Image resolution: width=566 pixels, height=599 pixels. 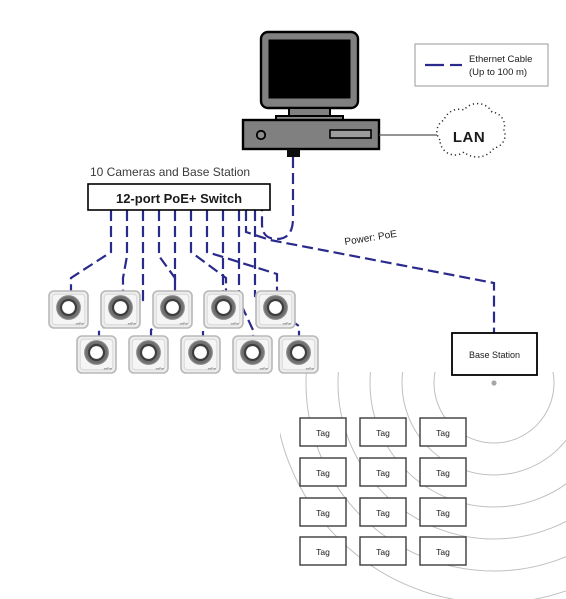 What do you see at coordinates (469, 137) in the screenshot?
I see `lan-label: LAN` at bounding box center [469, 137].